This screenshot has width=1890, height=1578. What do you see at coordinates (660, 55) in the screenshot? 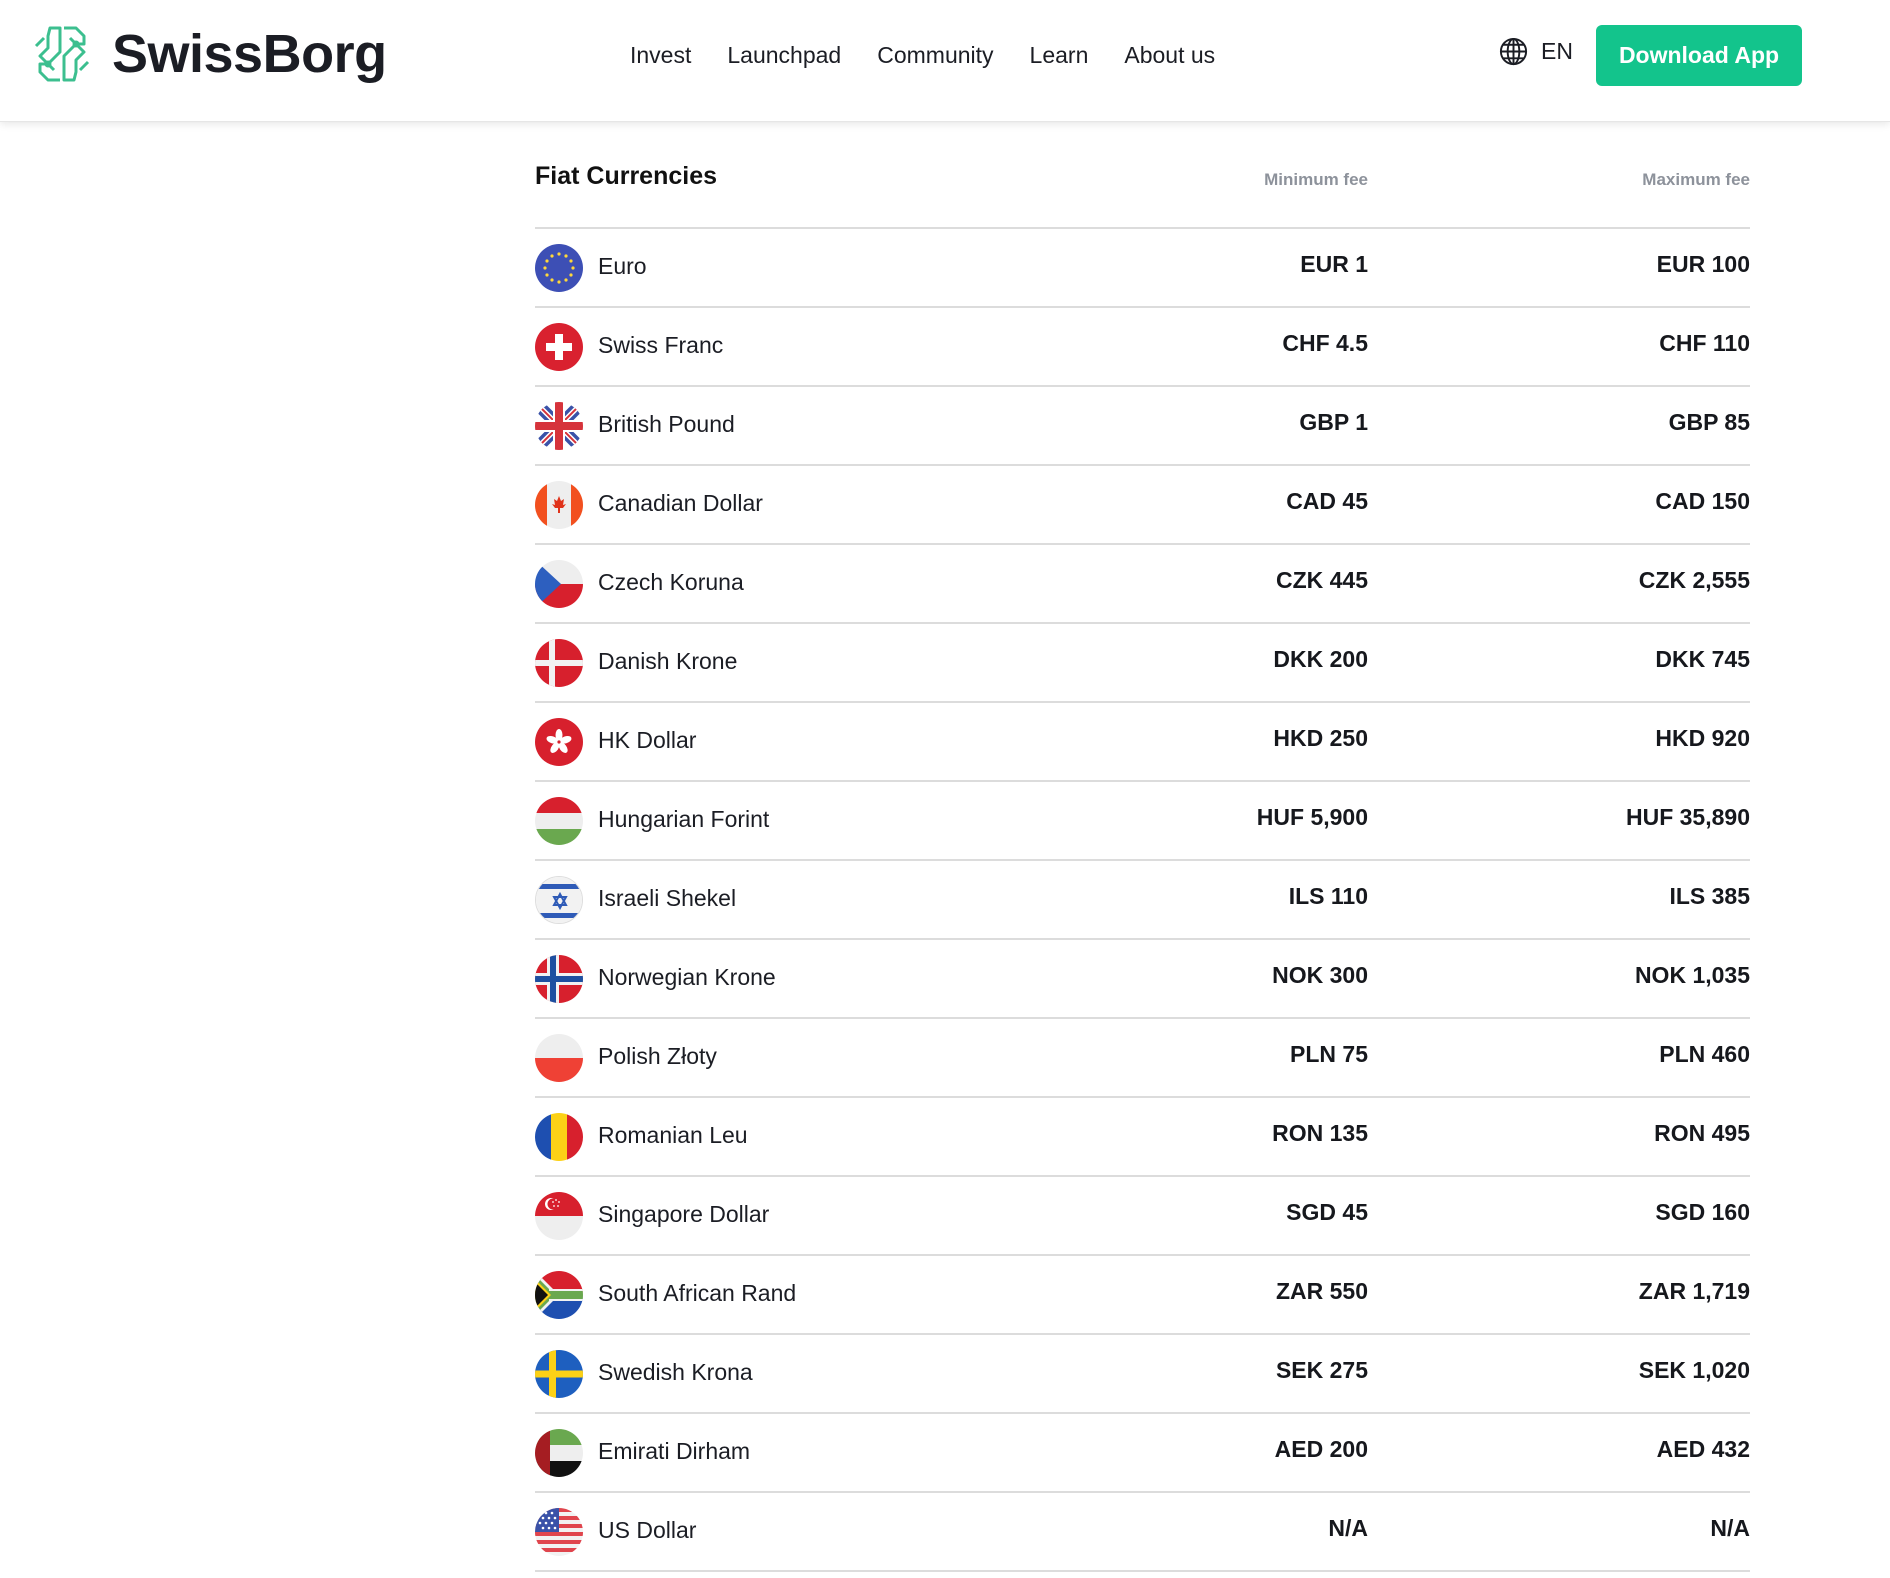
I see `nav-invest: Invest` at bounding box center [660, 55].